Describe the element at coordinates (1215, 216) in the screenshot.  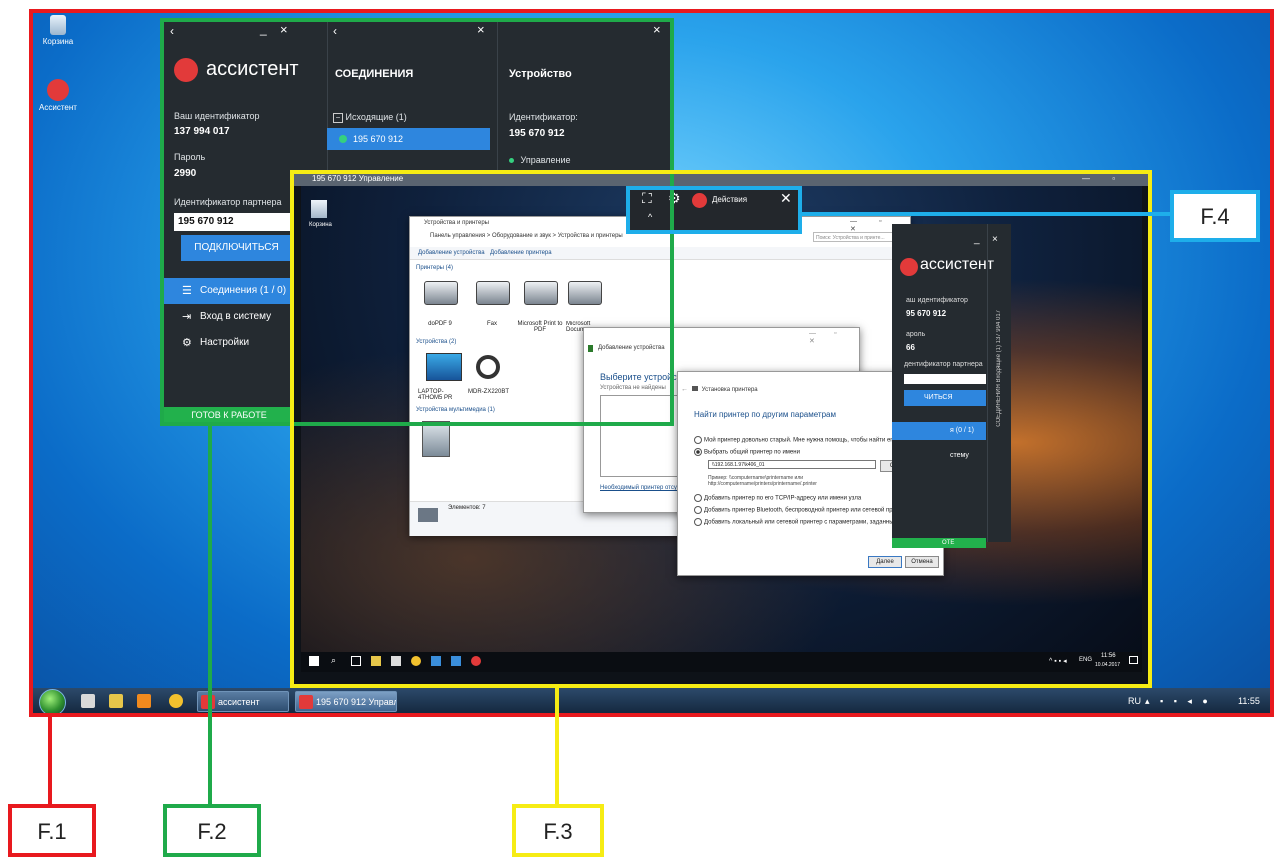
I see `callout-f4: F.4` at that location.